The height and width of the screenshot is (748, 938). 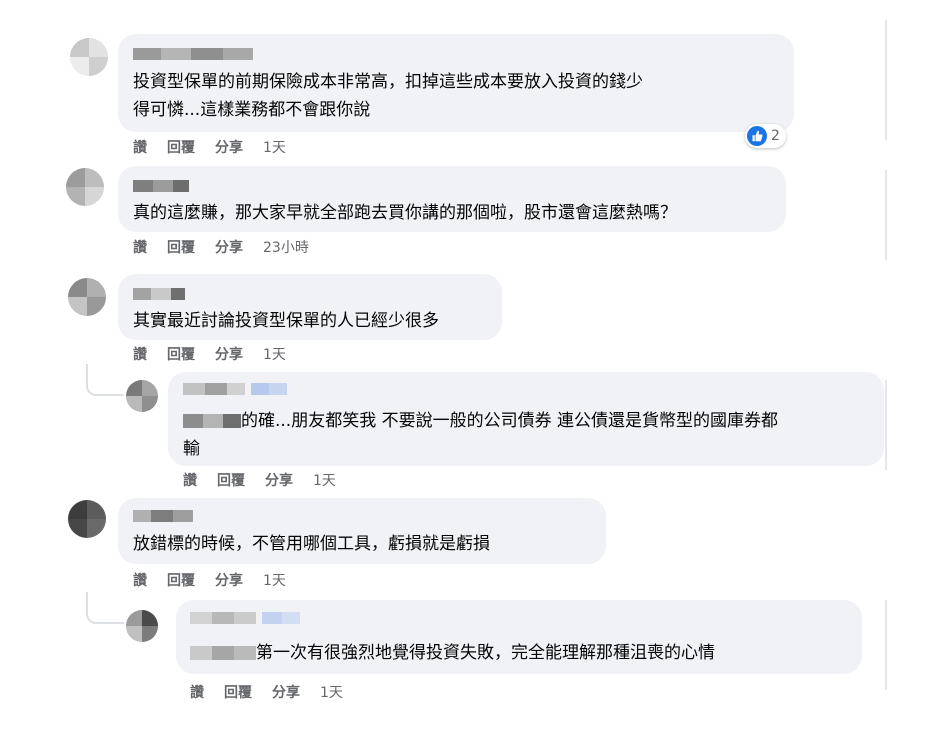 I want to click on reaction-count: 2, so click(x=765, y=136).